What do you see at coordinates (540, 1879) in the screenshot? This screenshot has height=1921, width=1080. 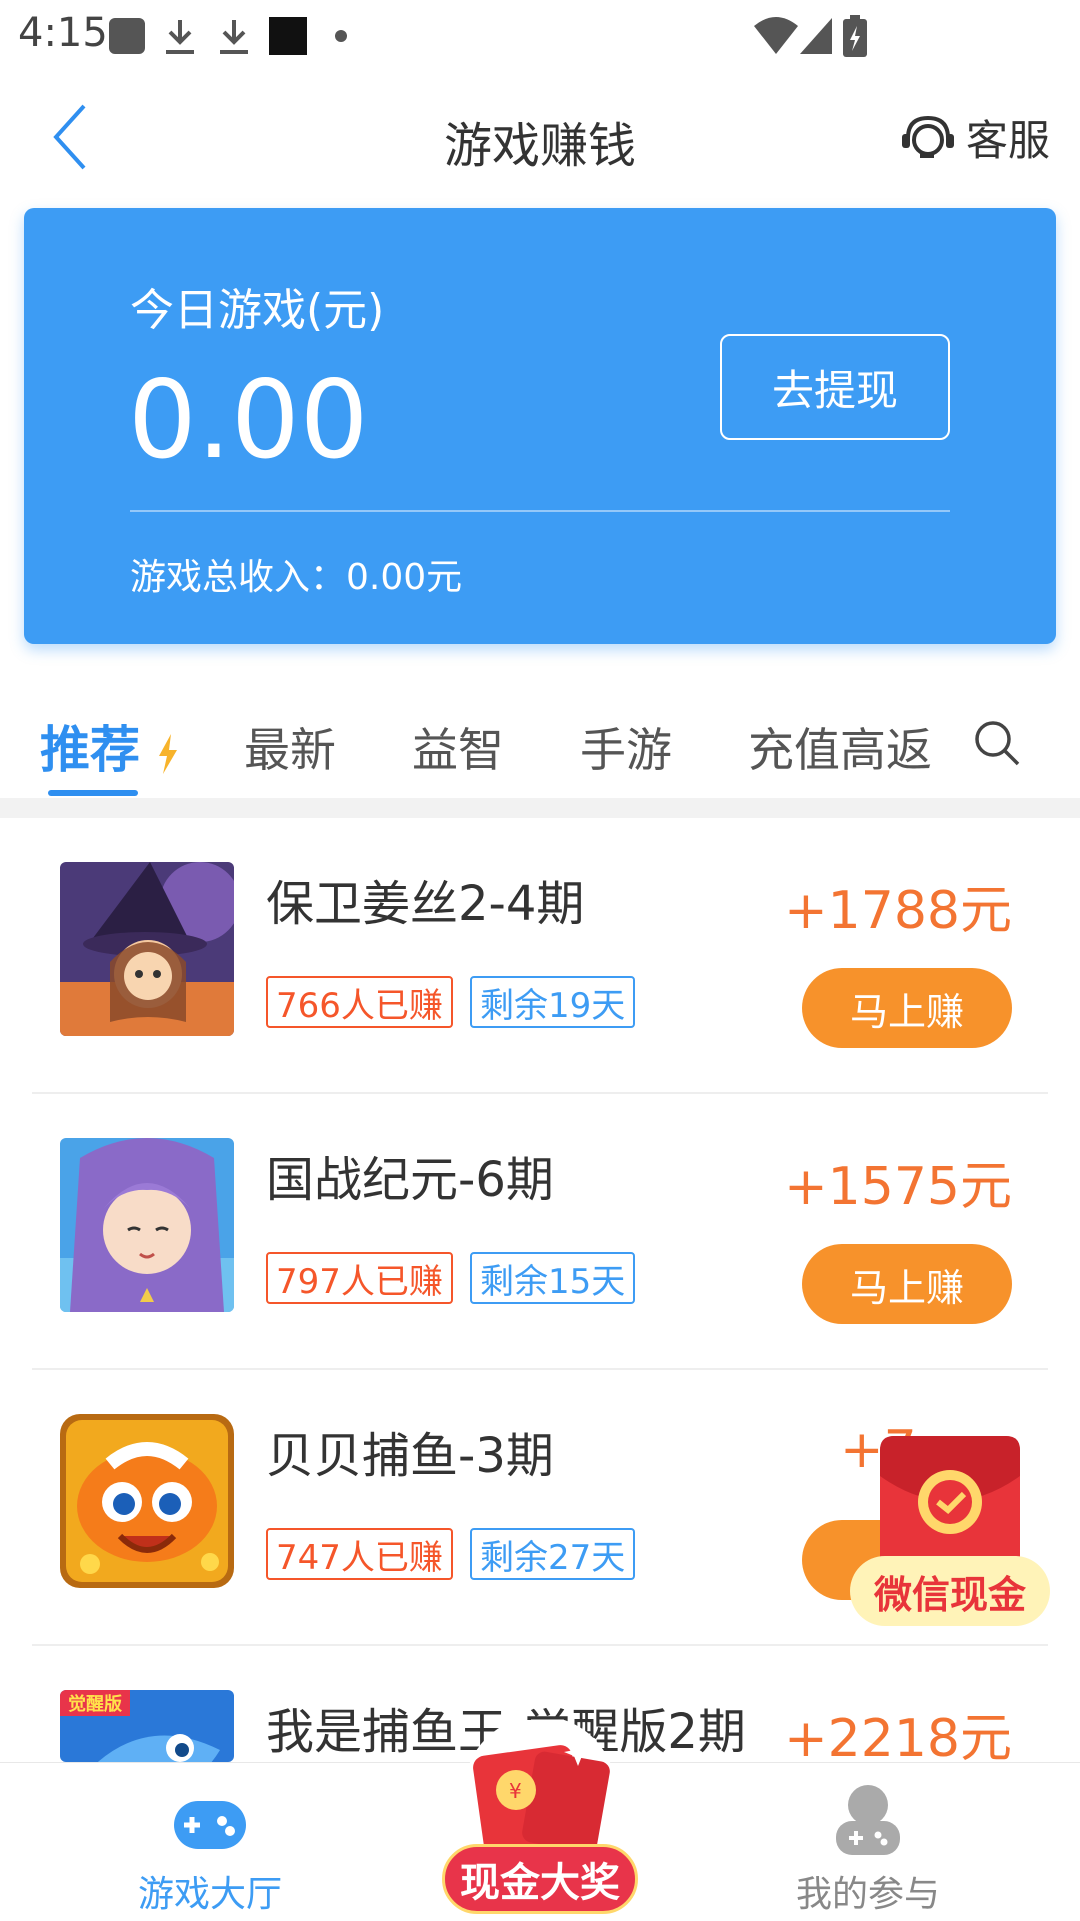 I see `cash-prize-label: 现金大奖` at bounding box center [540, 1879].